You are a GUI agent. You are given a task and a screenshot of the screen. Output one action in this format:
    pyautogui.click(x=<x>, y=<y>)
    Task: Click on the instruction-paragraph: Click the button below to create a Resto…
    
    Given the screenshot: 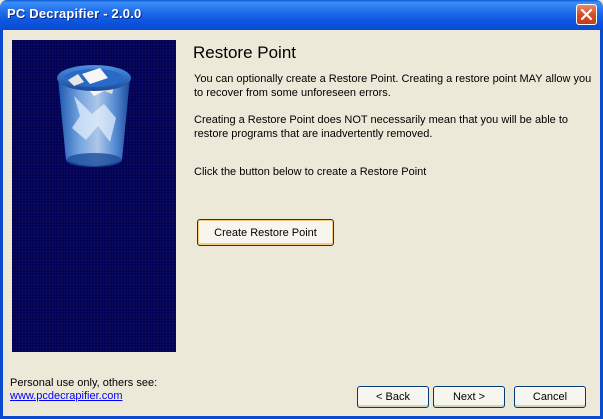 What is the action you would take?
    pyautogui.click(x=310, y=172)
    